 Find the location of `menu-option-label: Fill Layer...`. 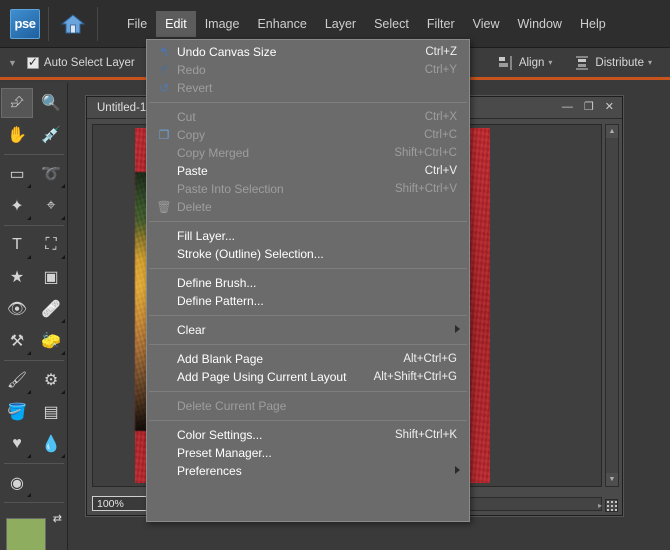

menu-option-label: Fill Layer... is located at coordinates (206, 236).